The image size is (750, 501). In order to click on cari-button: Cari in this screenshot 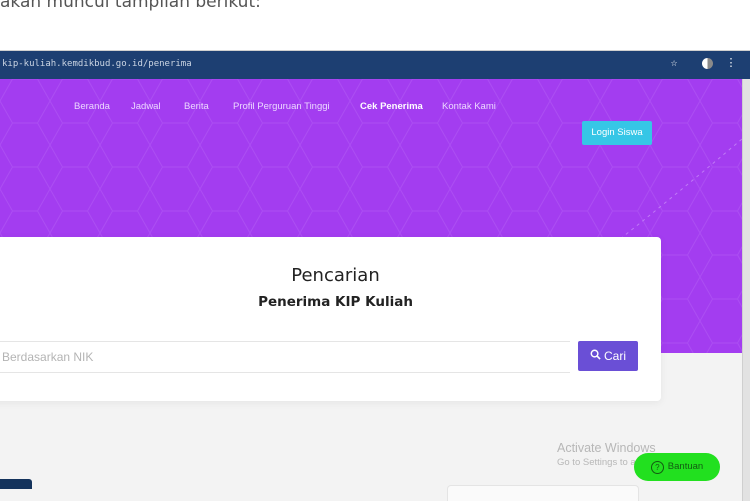, I will do `click(608, 356)`.